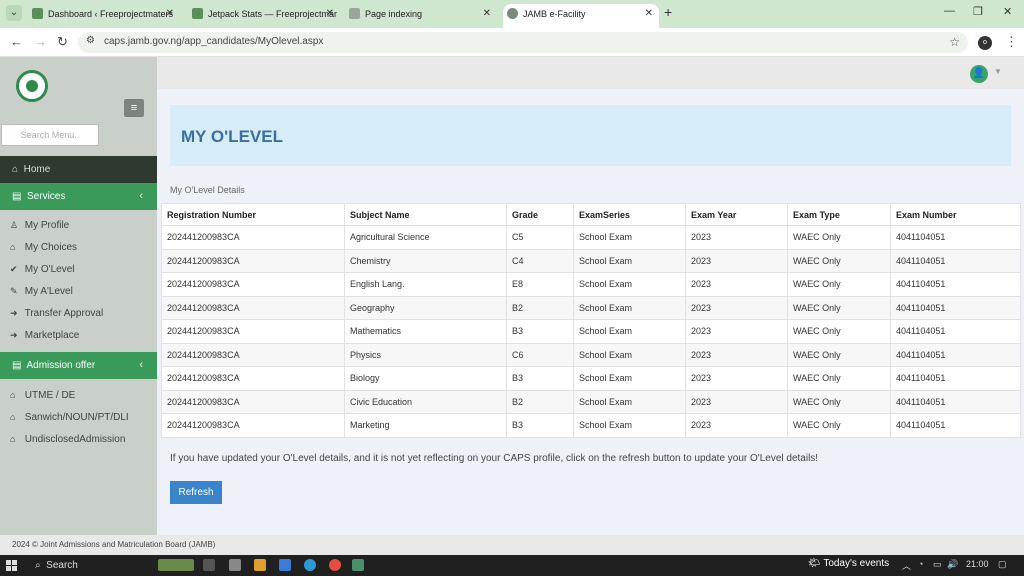 This screenshot has width=1024, height=576. I want to click on app-icon, so click(358, 565).